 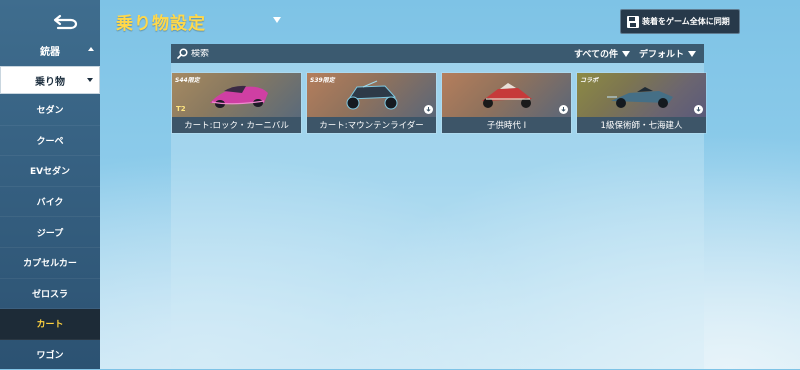 I want to click on sidebar-category-firearms: 銃器, so click(x=50, y=50).